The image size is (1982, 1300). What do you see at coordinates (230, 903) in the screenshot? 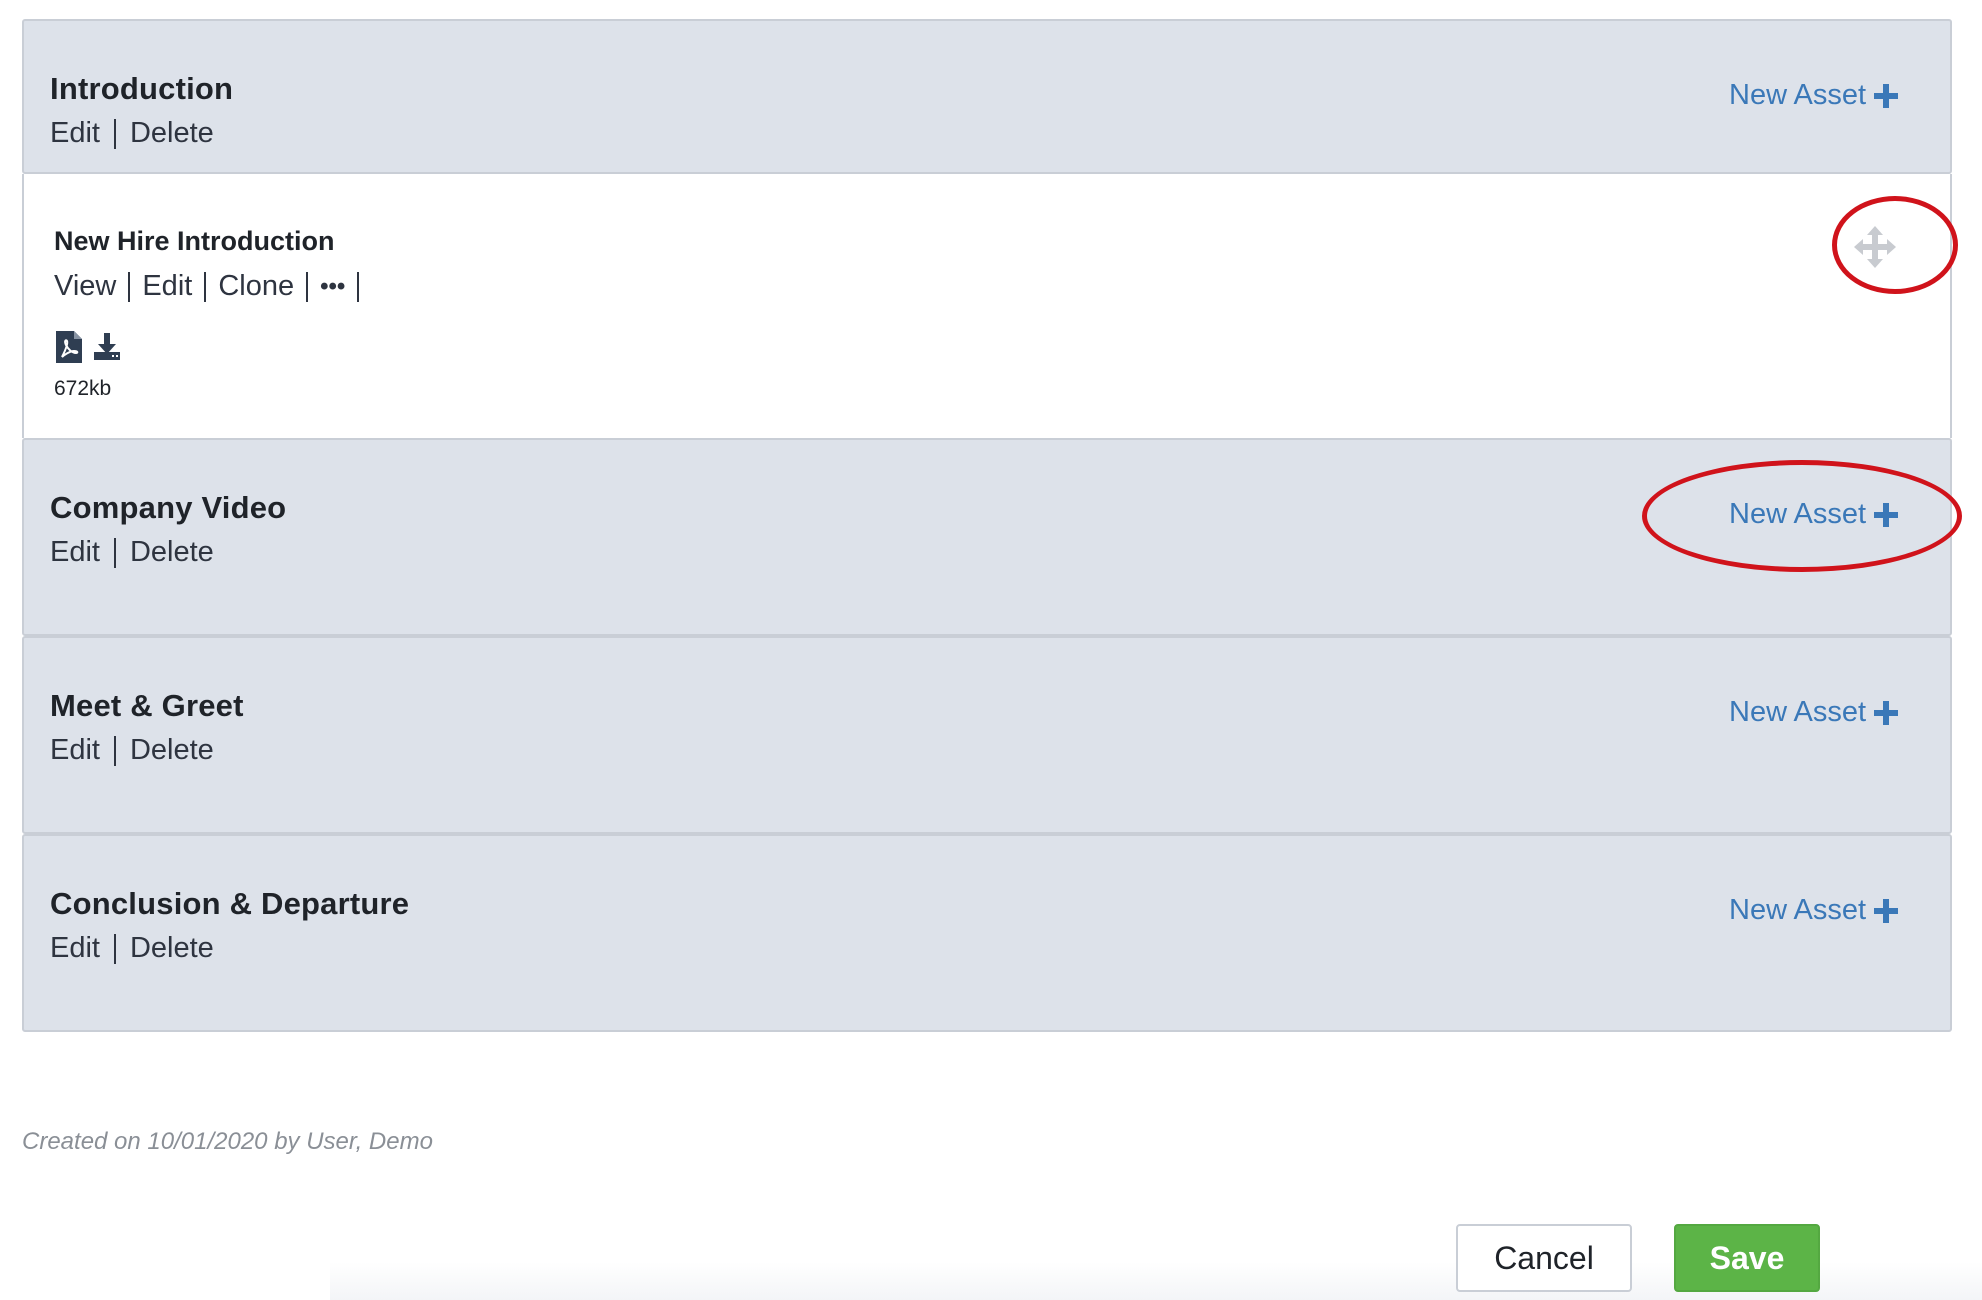
I see `section-title: Conclusion & Departure` at bounding box center [230, 903].